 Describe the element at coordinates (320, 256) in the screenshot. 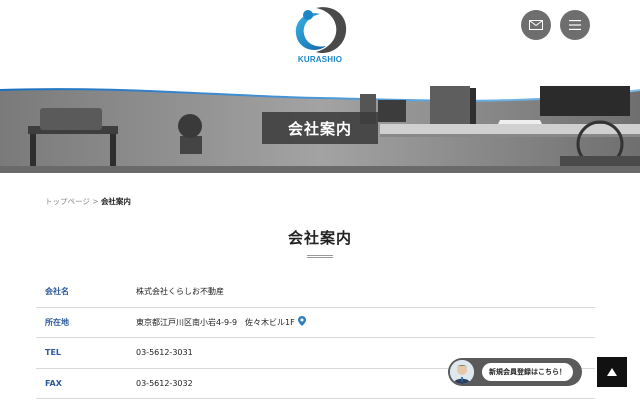

I see `title-underline` at that location.